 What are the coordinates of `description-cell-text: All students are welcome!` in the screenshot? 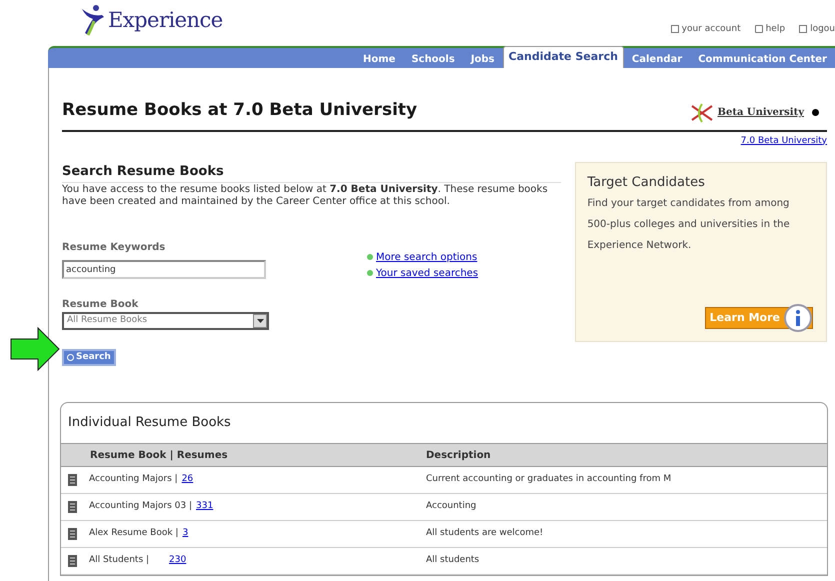 It's located at (485, 533).